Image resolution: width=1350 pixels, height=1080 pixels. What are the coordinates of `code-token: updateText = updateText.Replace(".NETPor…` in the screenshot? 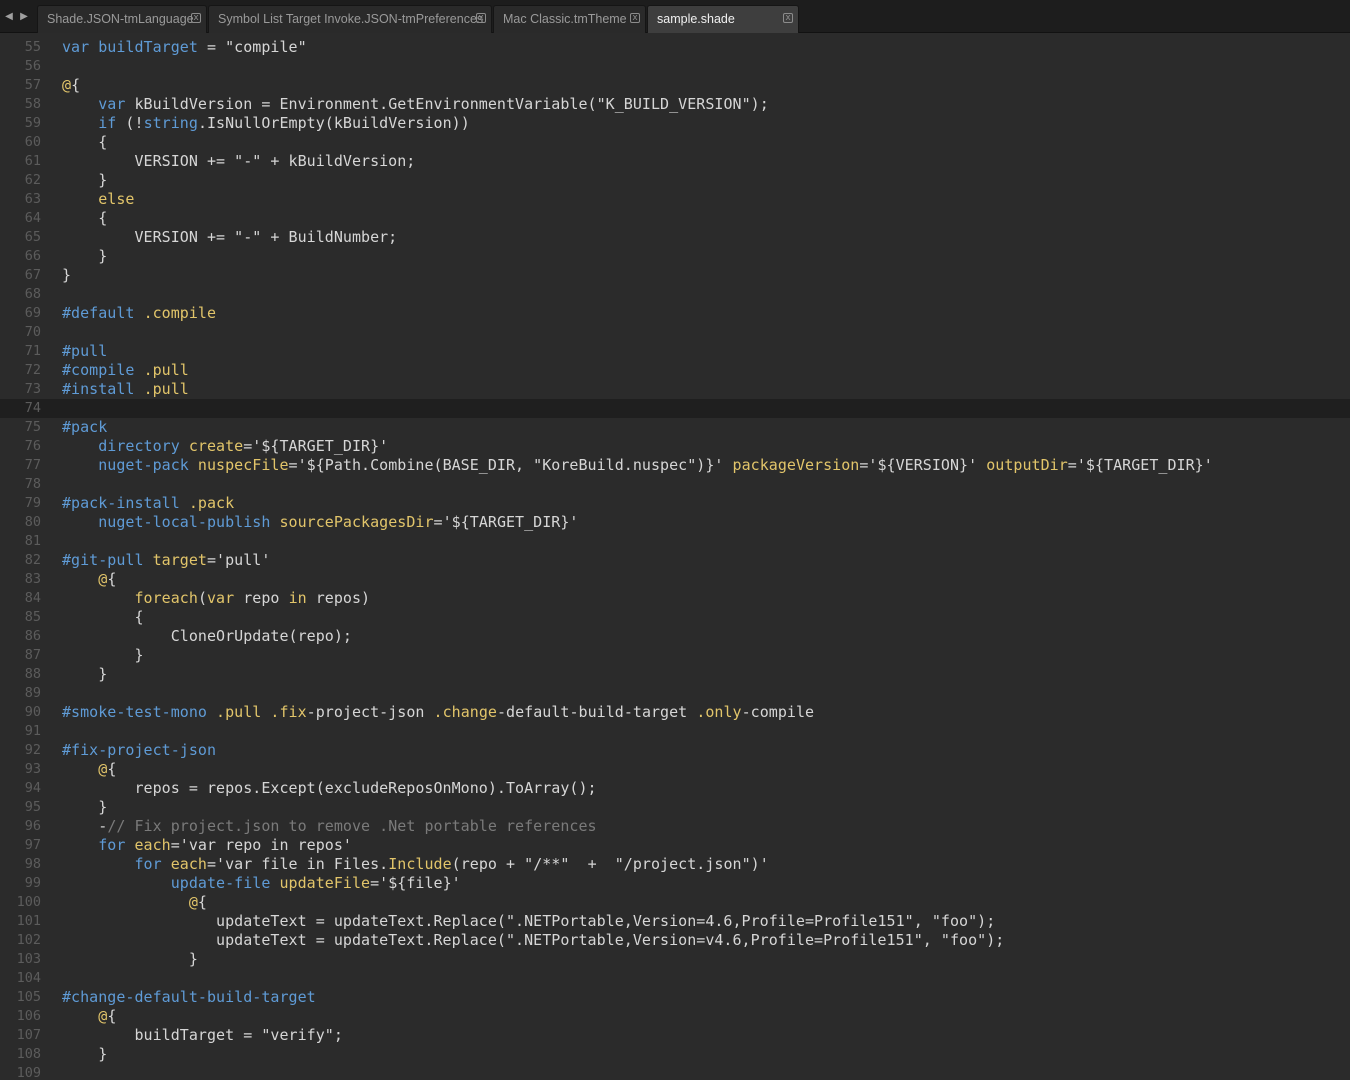 It's located at (533, 940).